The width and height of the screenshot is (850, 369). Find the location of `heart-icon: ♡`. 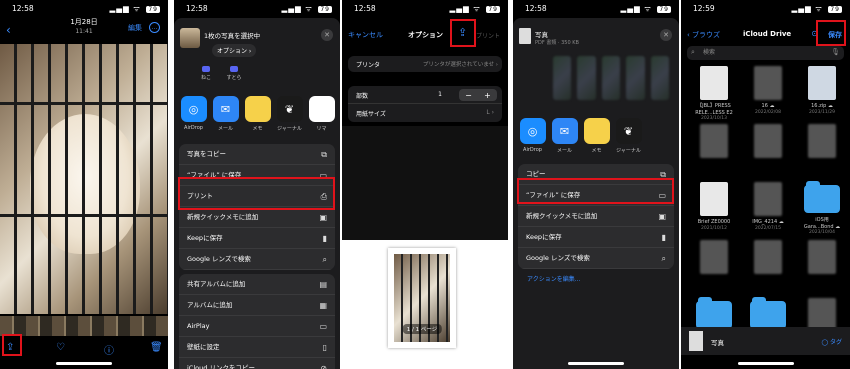

heart-icon: ♡ is located at coordinates (60, 347).